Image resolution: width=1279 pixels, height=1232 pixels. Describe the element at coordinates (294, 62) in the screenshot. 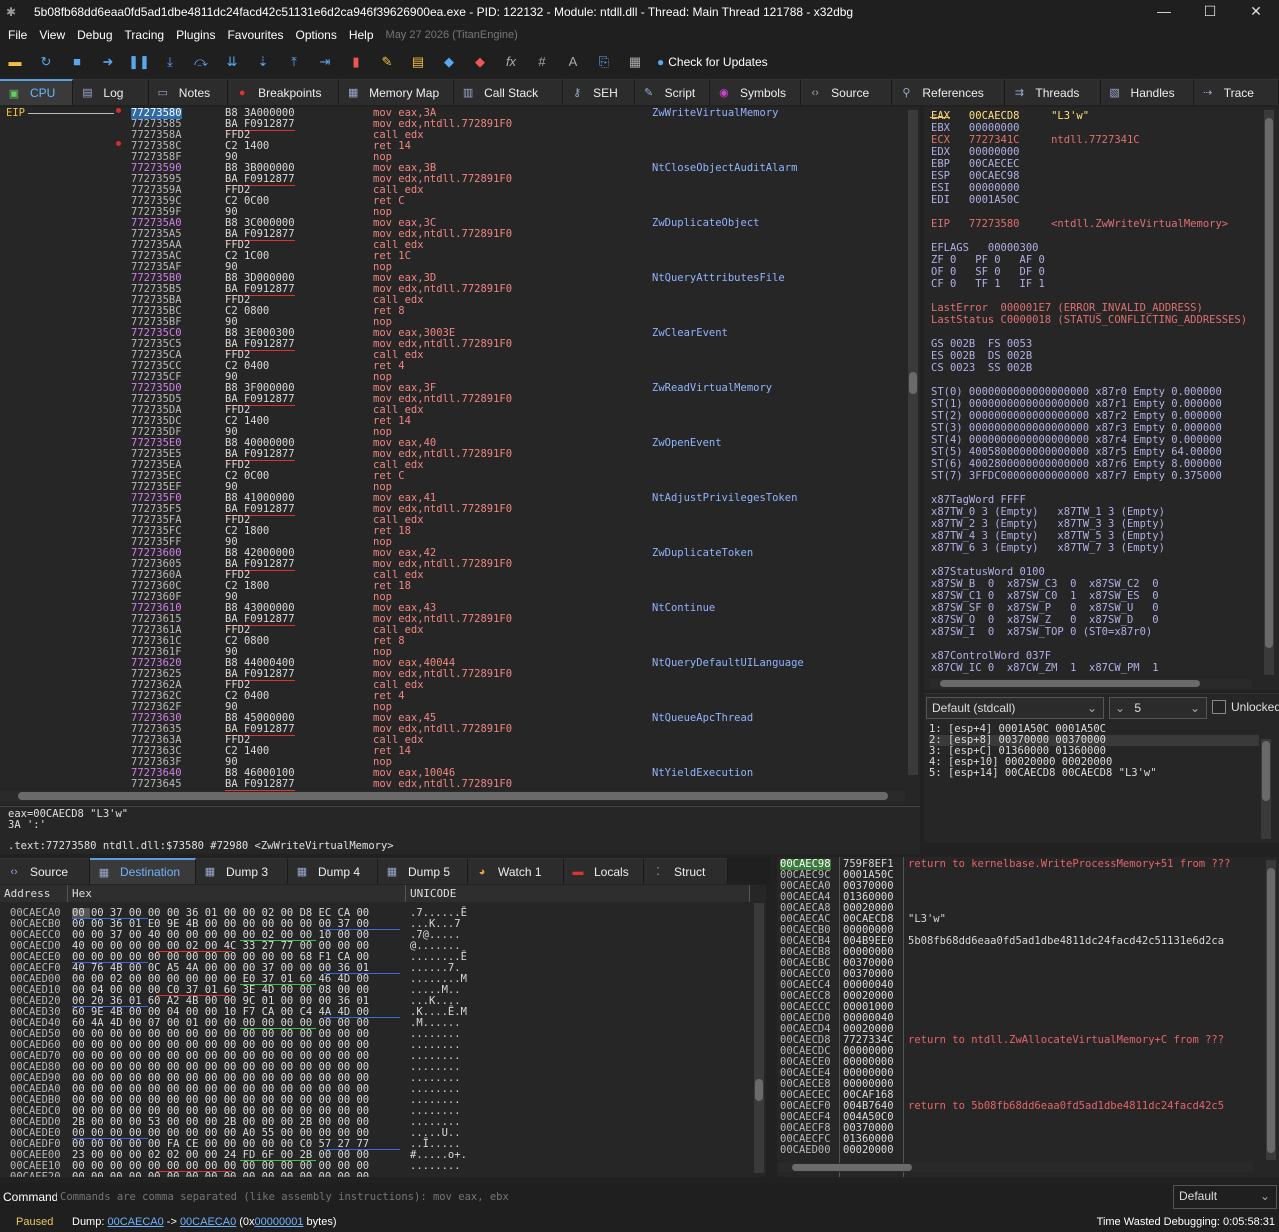

I see `execute-till-return-icon: ⤒` at that location.